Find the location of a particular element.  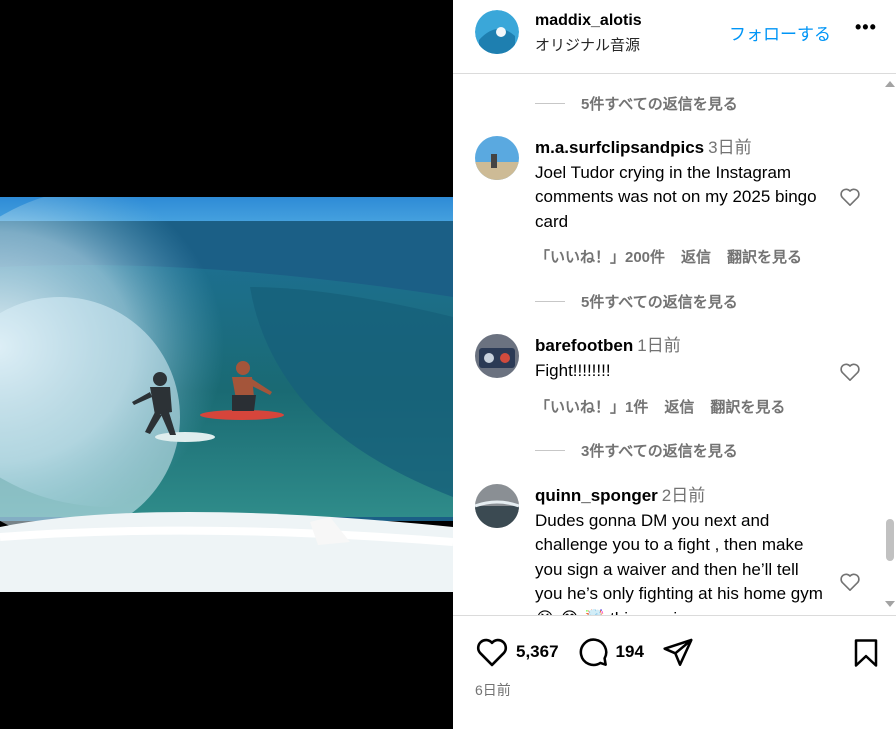

comment-username: barefootben is located at coordinates (584, 345).